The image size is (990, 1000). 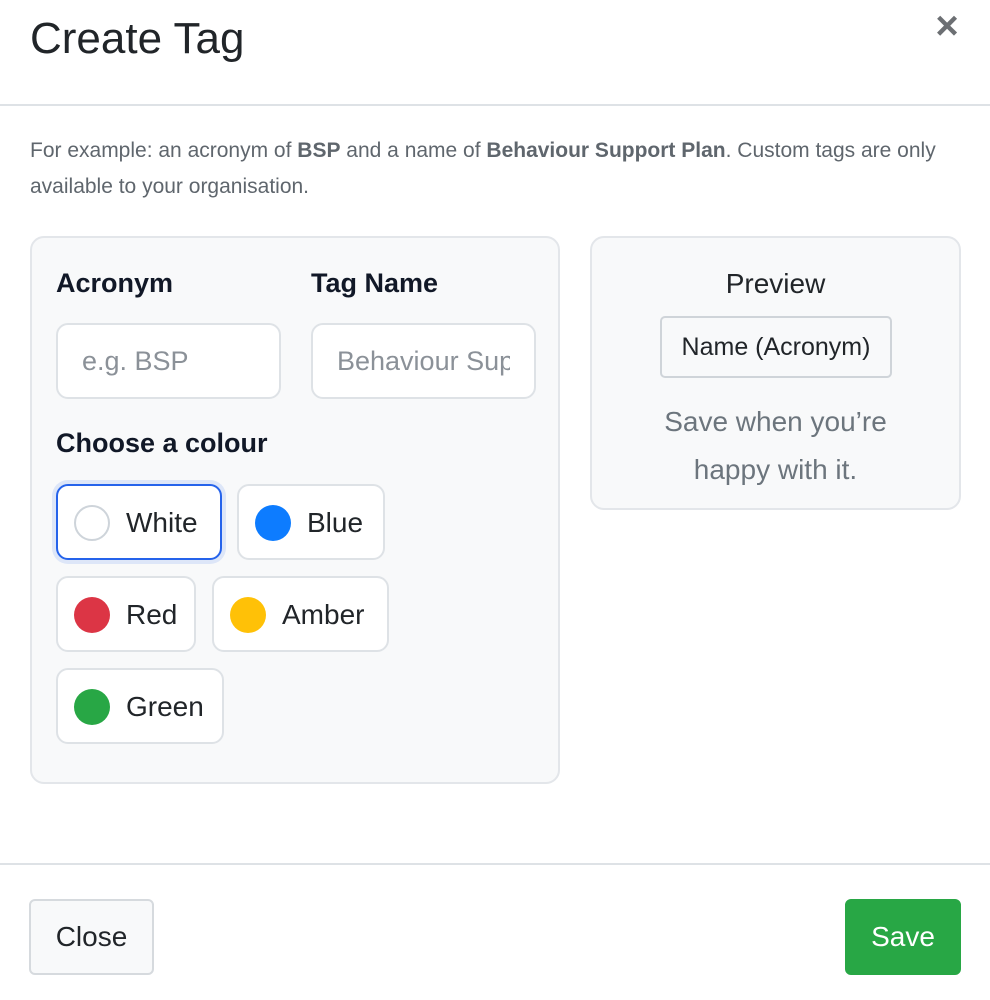 What do you see at coordinates (319, 150) in the screenshot?
I see `intro-acronym-example: BSP` at bounding box center [319, 150].